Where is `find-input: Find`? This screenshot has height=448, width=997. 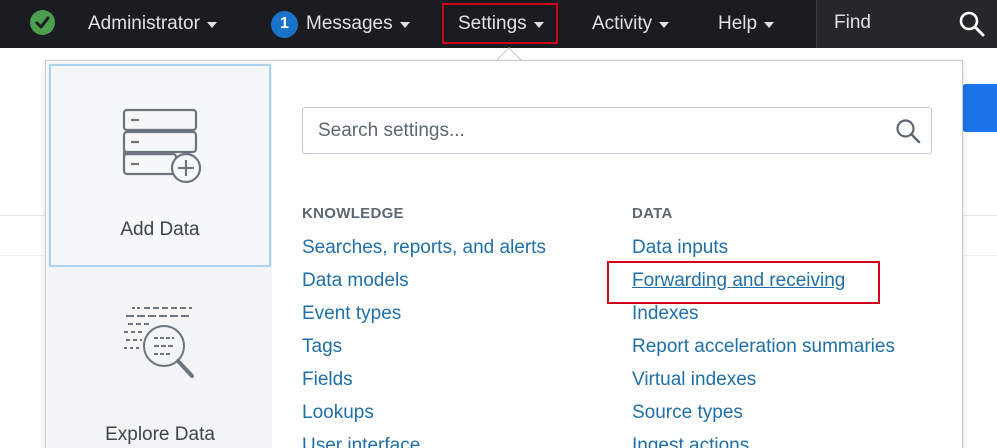
find-input: Find is located at coordinates (906, 24).